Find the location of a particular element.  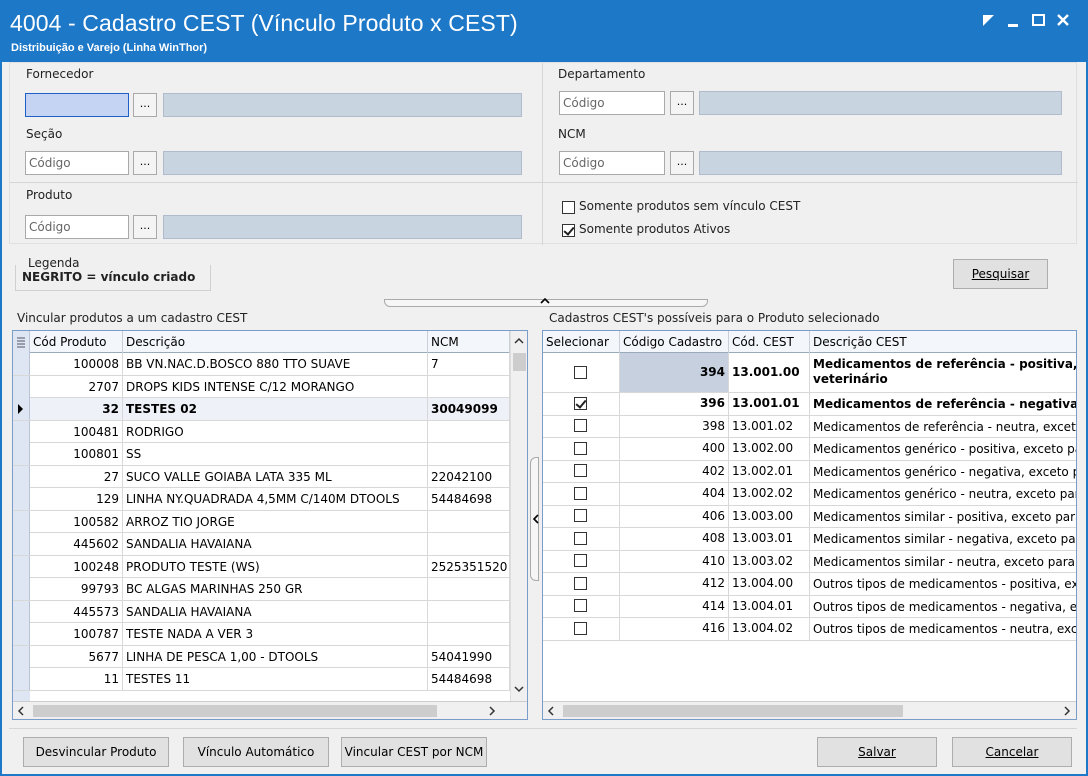

ativos-checkbox is located at coordinates (568, 230).